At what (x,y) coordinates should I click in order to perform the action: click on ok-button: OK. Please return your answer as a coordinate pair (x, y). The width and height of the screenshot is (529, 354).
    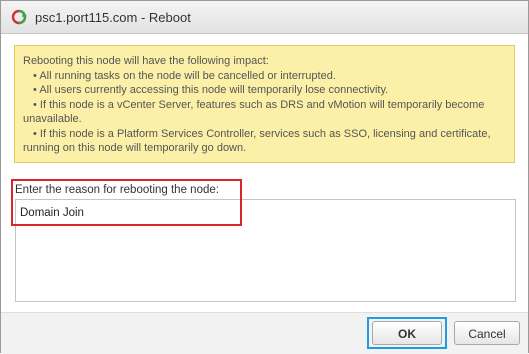
    Looking at the image, I should click on (407, 333).